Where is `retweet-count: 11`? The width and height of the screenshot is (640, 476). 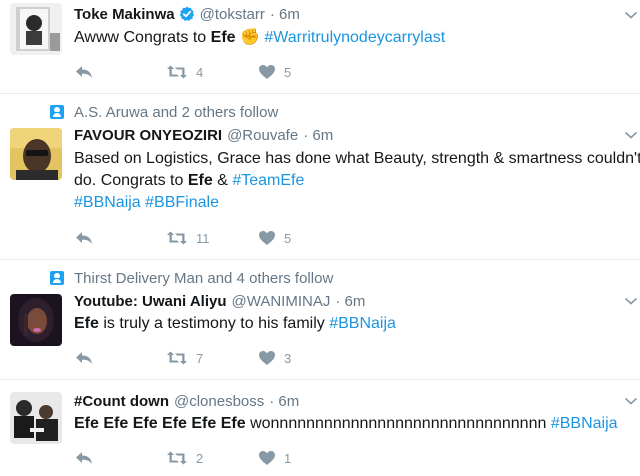 retweet-count: 11 is located at coordinates (203, 238).